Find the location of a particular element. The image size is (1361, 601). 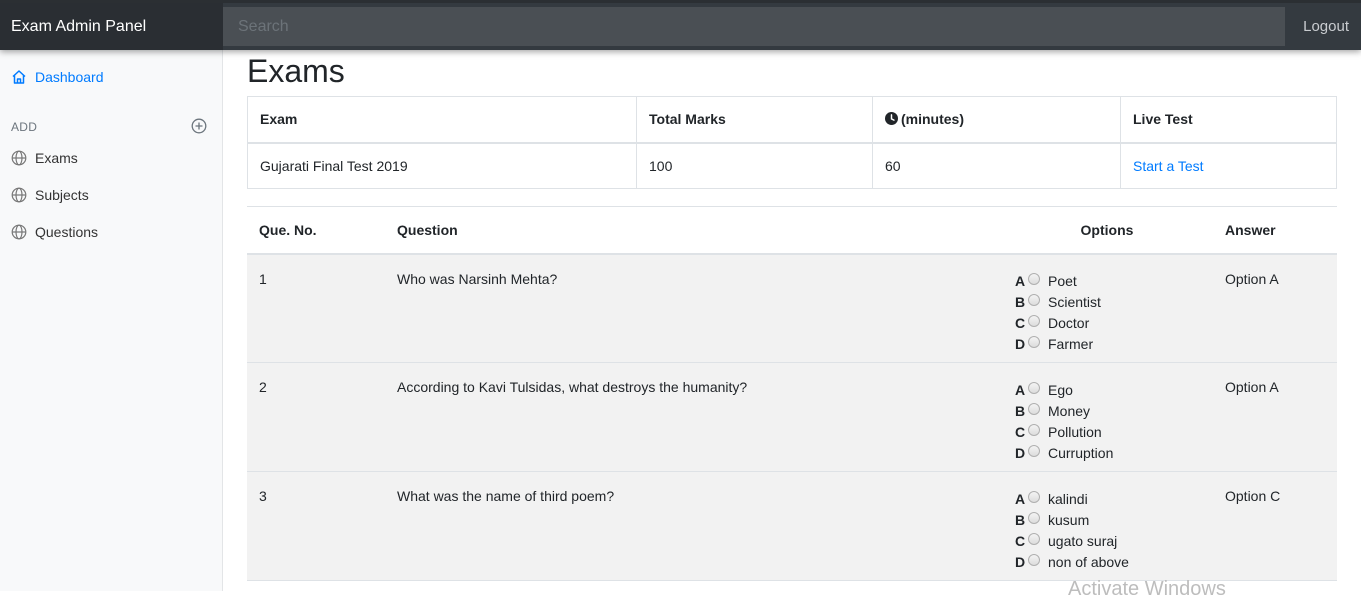

live-test-cell: Start a Test is located at coordinates (1228, 165).